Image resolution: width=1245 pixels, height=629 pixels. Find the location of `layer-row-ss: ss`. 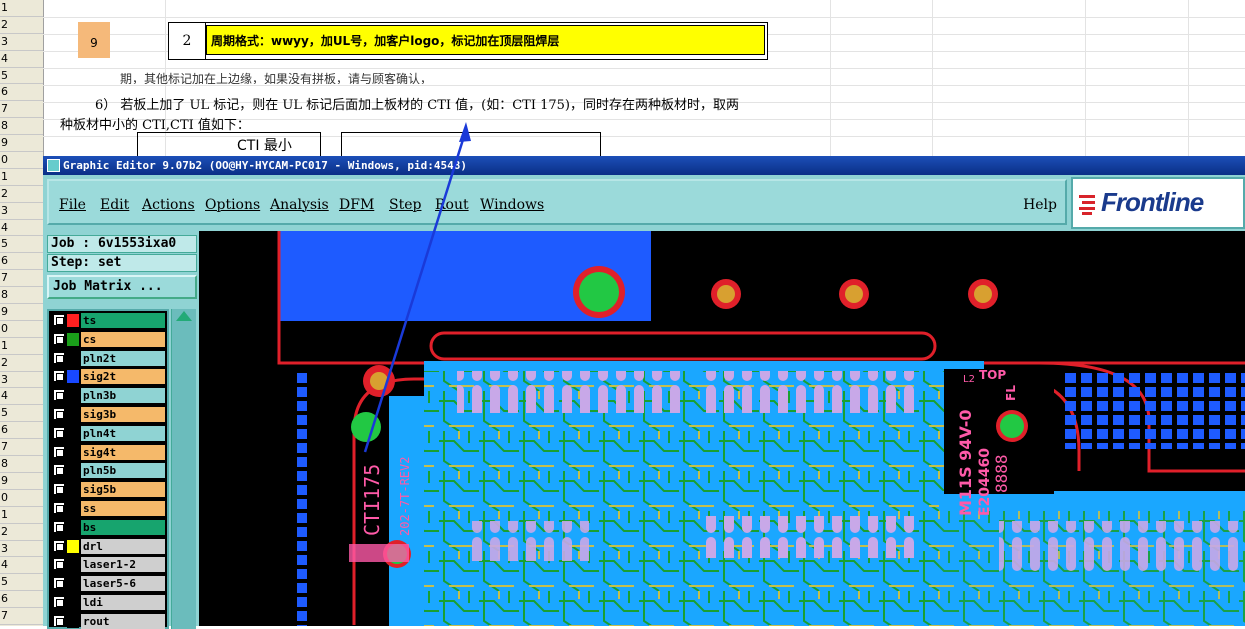

layer-row-ss: ss is located at coordinates (108, 508).